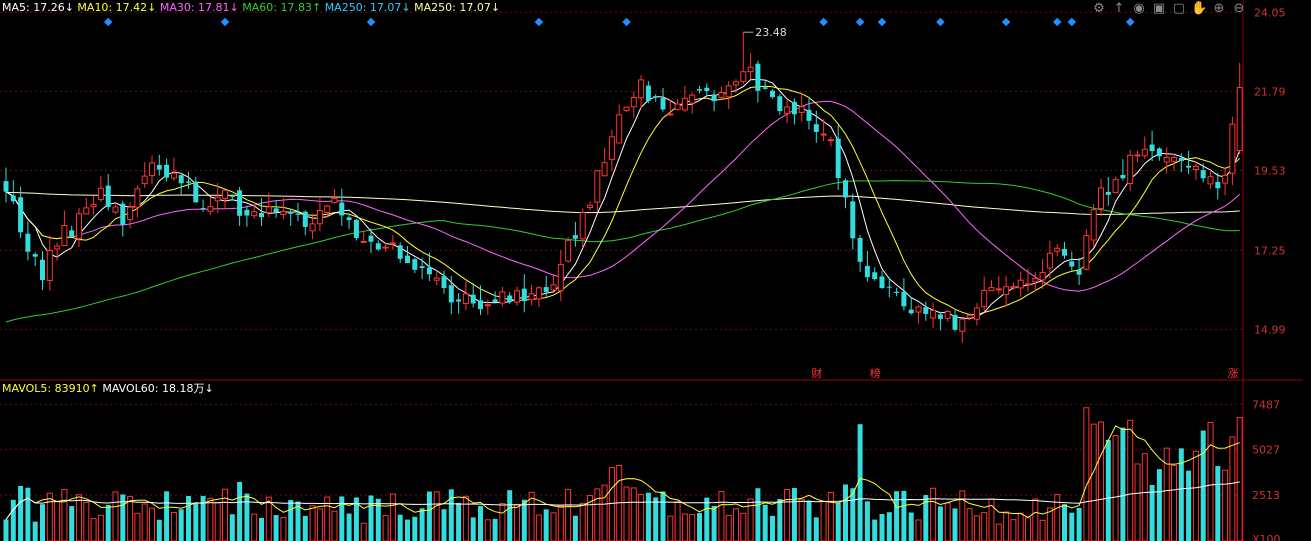  What do you see at coordinates (1199, 9) in the screenshot?
I see `hand-icon: ✋` at bounding box center [1199, 9].